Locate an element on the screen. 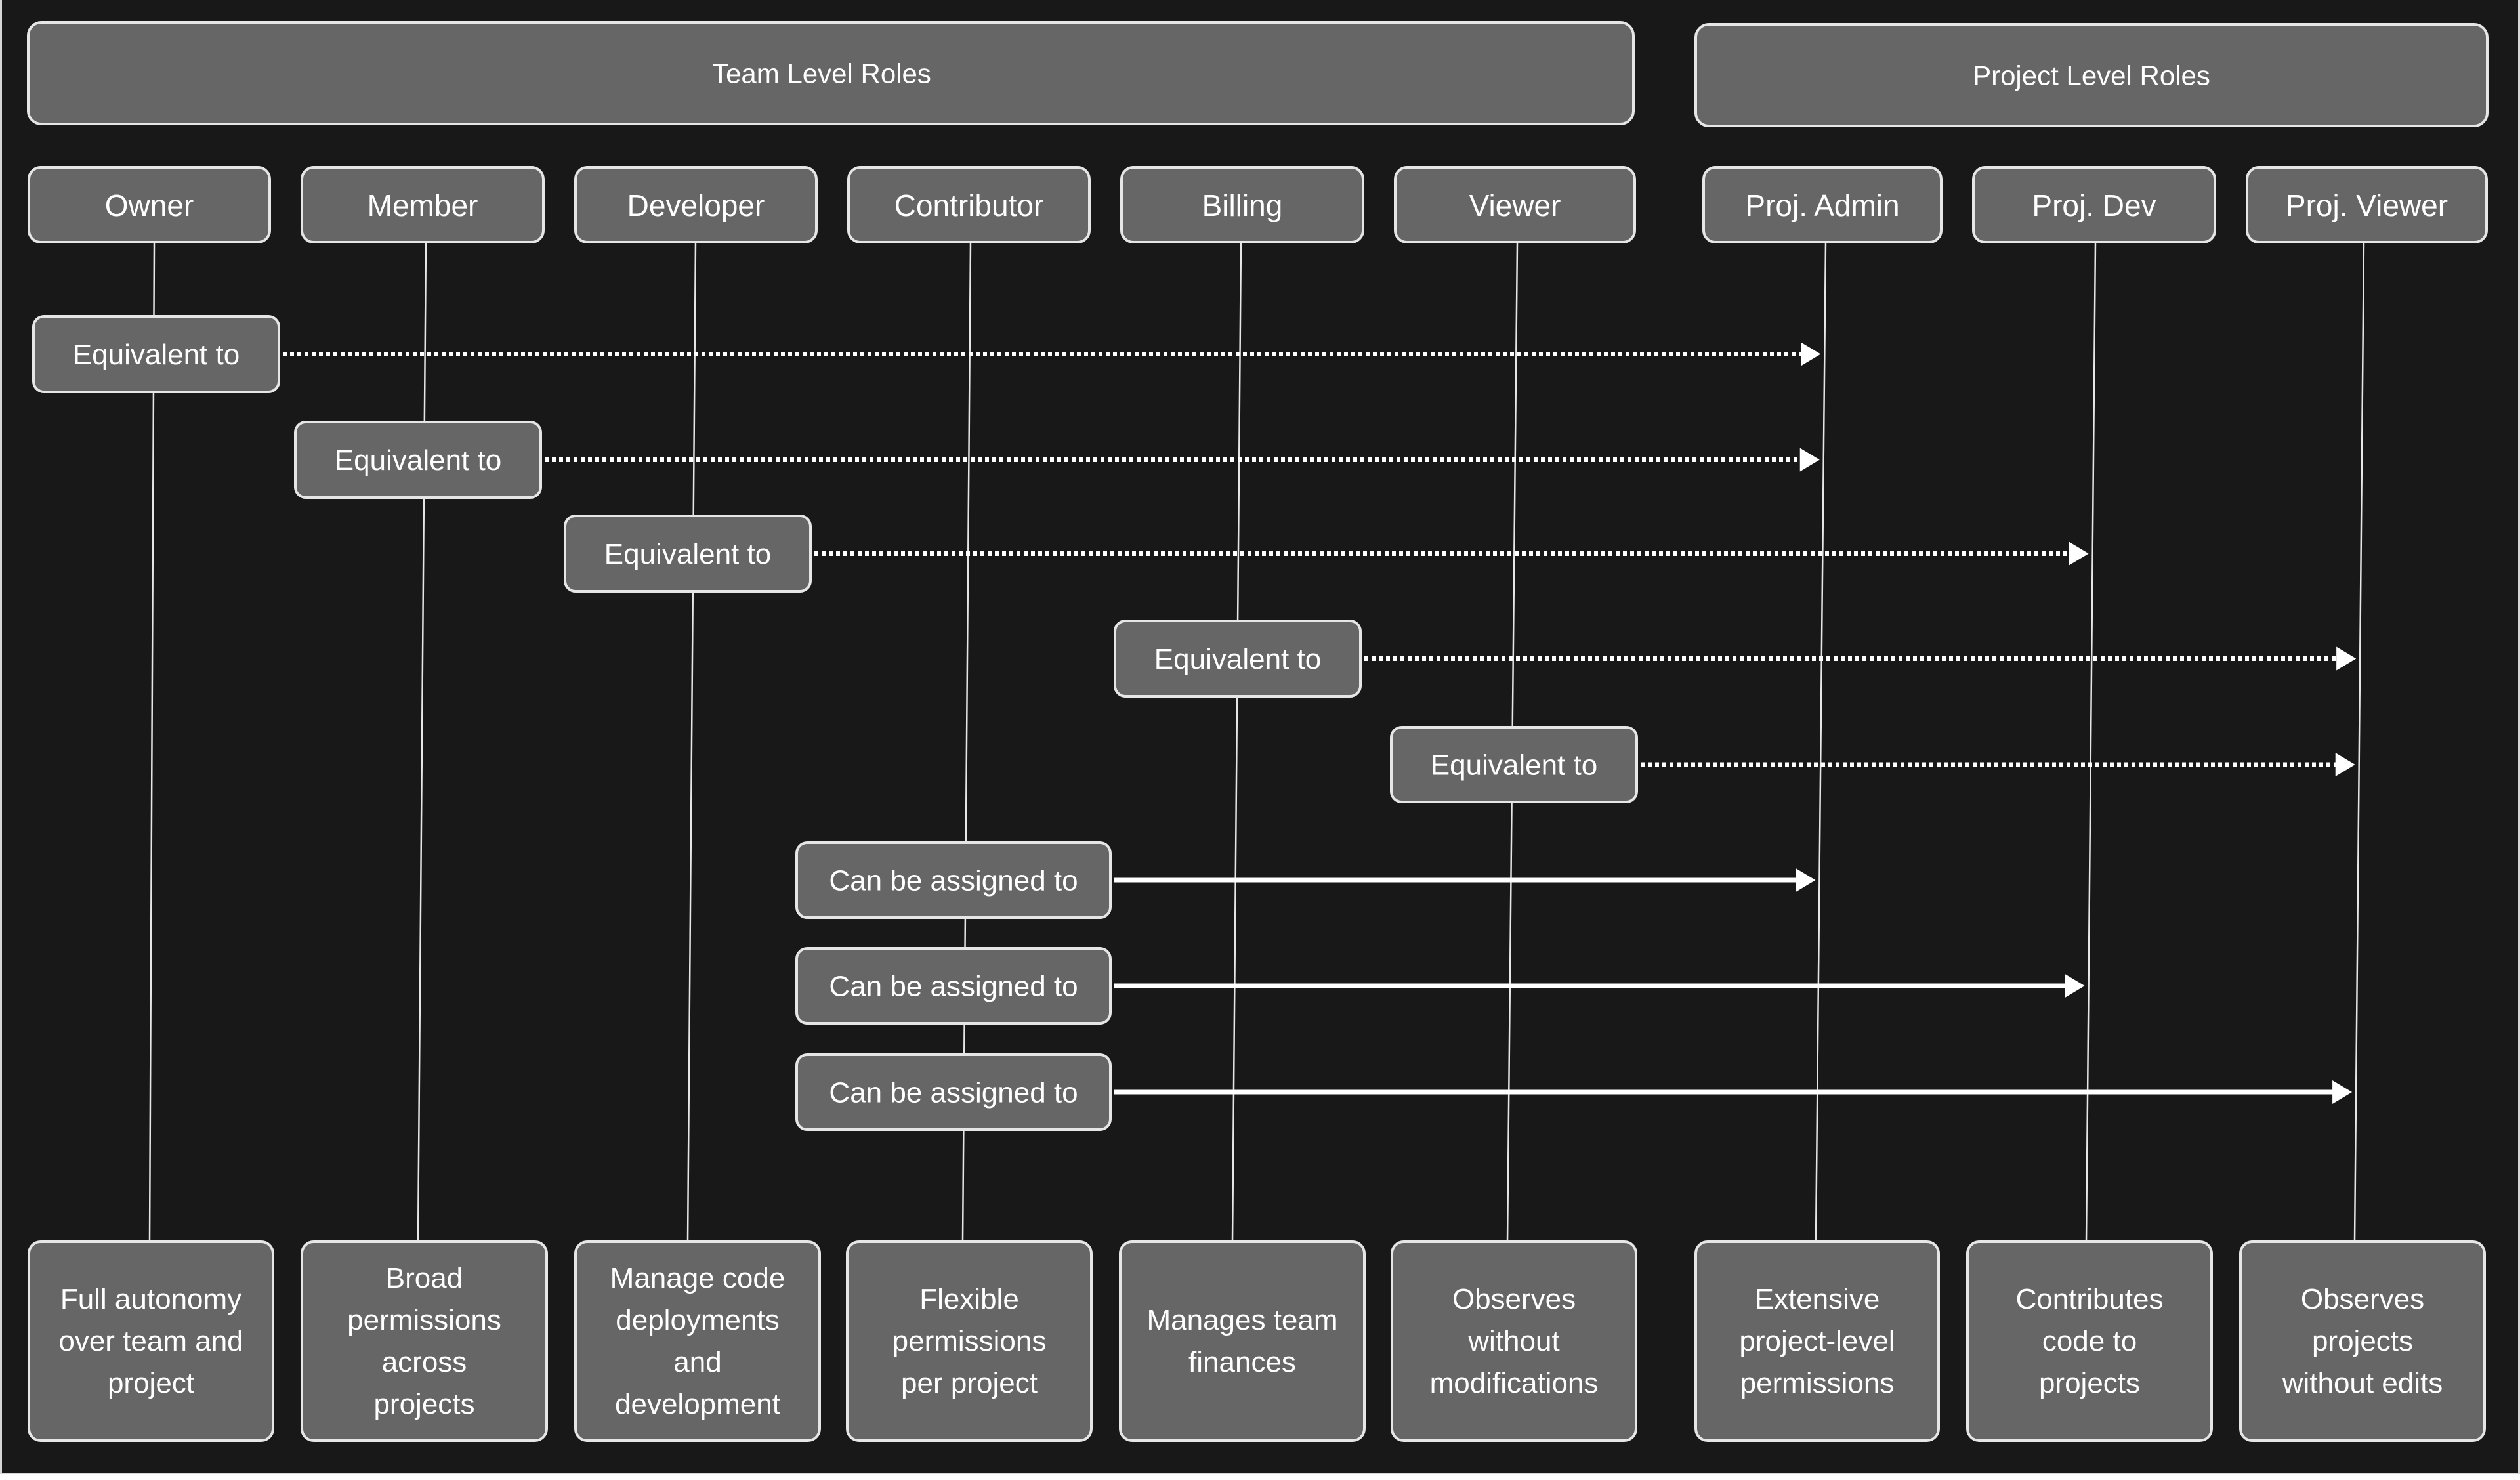 This screenshot has width=2520, height=1480. description-line: project is located at coordinates (151, 1383).